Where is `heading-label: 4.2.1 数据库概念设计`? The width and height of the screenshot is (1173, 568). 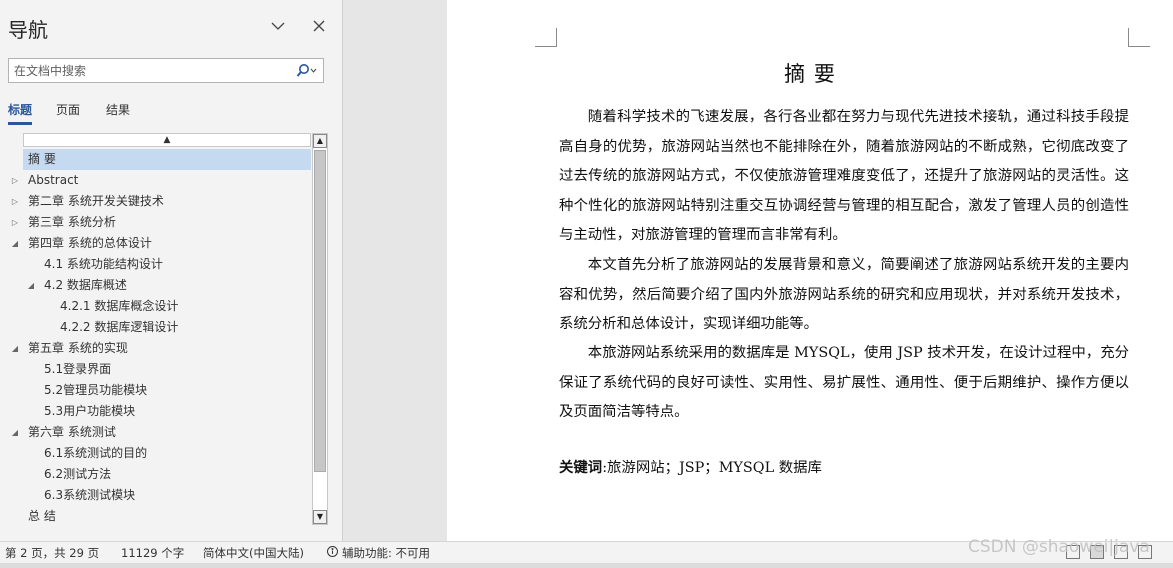
heading-label: 4.2.1 数据库概念设计 is located at coordinates (119, 306).